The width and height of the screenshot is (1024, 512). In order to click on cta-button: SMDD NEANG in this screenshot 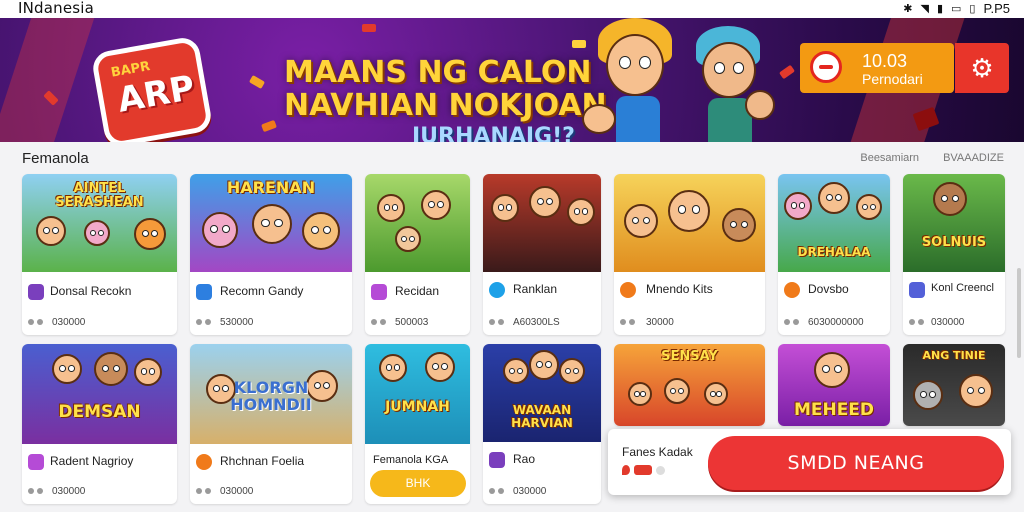, I will do `click(856, 463)`.